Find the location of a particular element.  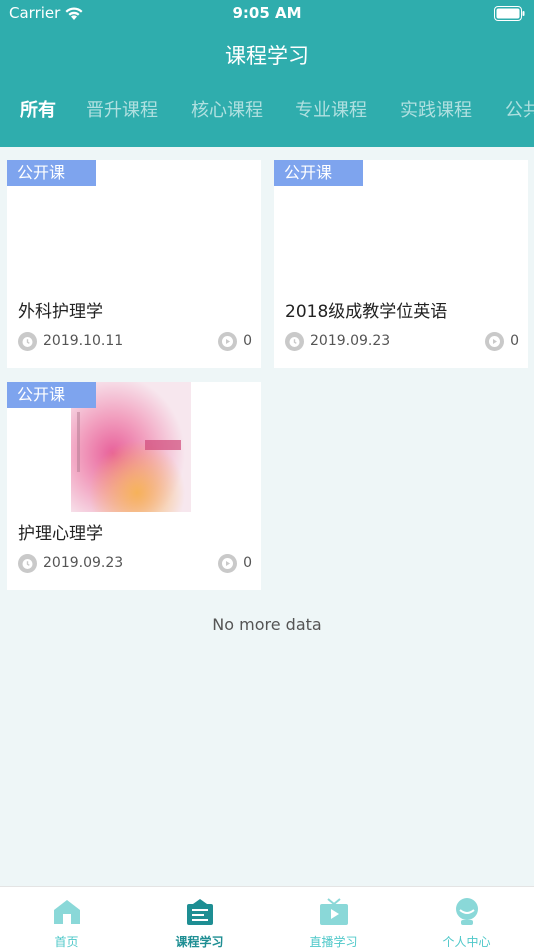

status-bar: Carrier 9:05 AM is located at coordinates (267, 14).